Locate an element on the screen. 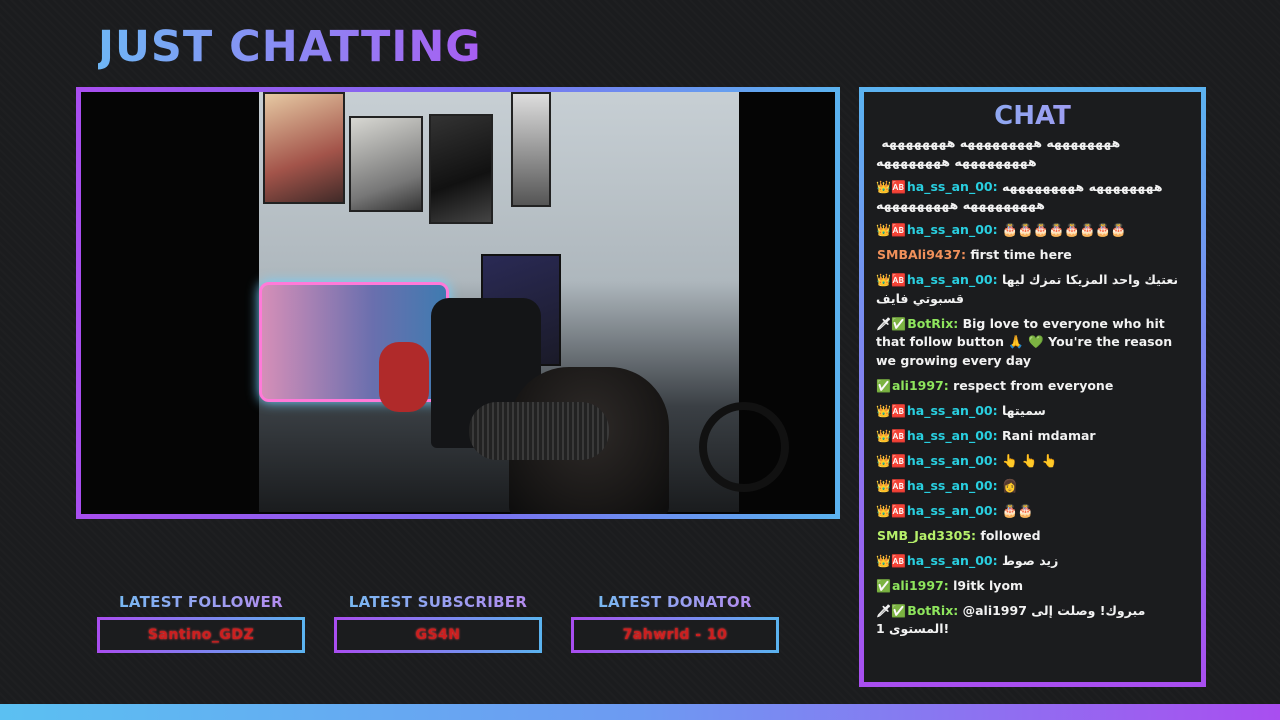 This screenshot has height=720, width=1280. bottom-gradient-bar is located at coordinates (640, 712).